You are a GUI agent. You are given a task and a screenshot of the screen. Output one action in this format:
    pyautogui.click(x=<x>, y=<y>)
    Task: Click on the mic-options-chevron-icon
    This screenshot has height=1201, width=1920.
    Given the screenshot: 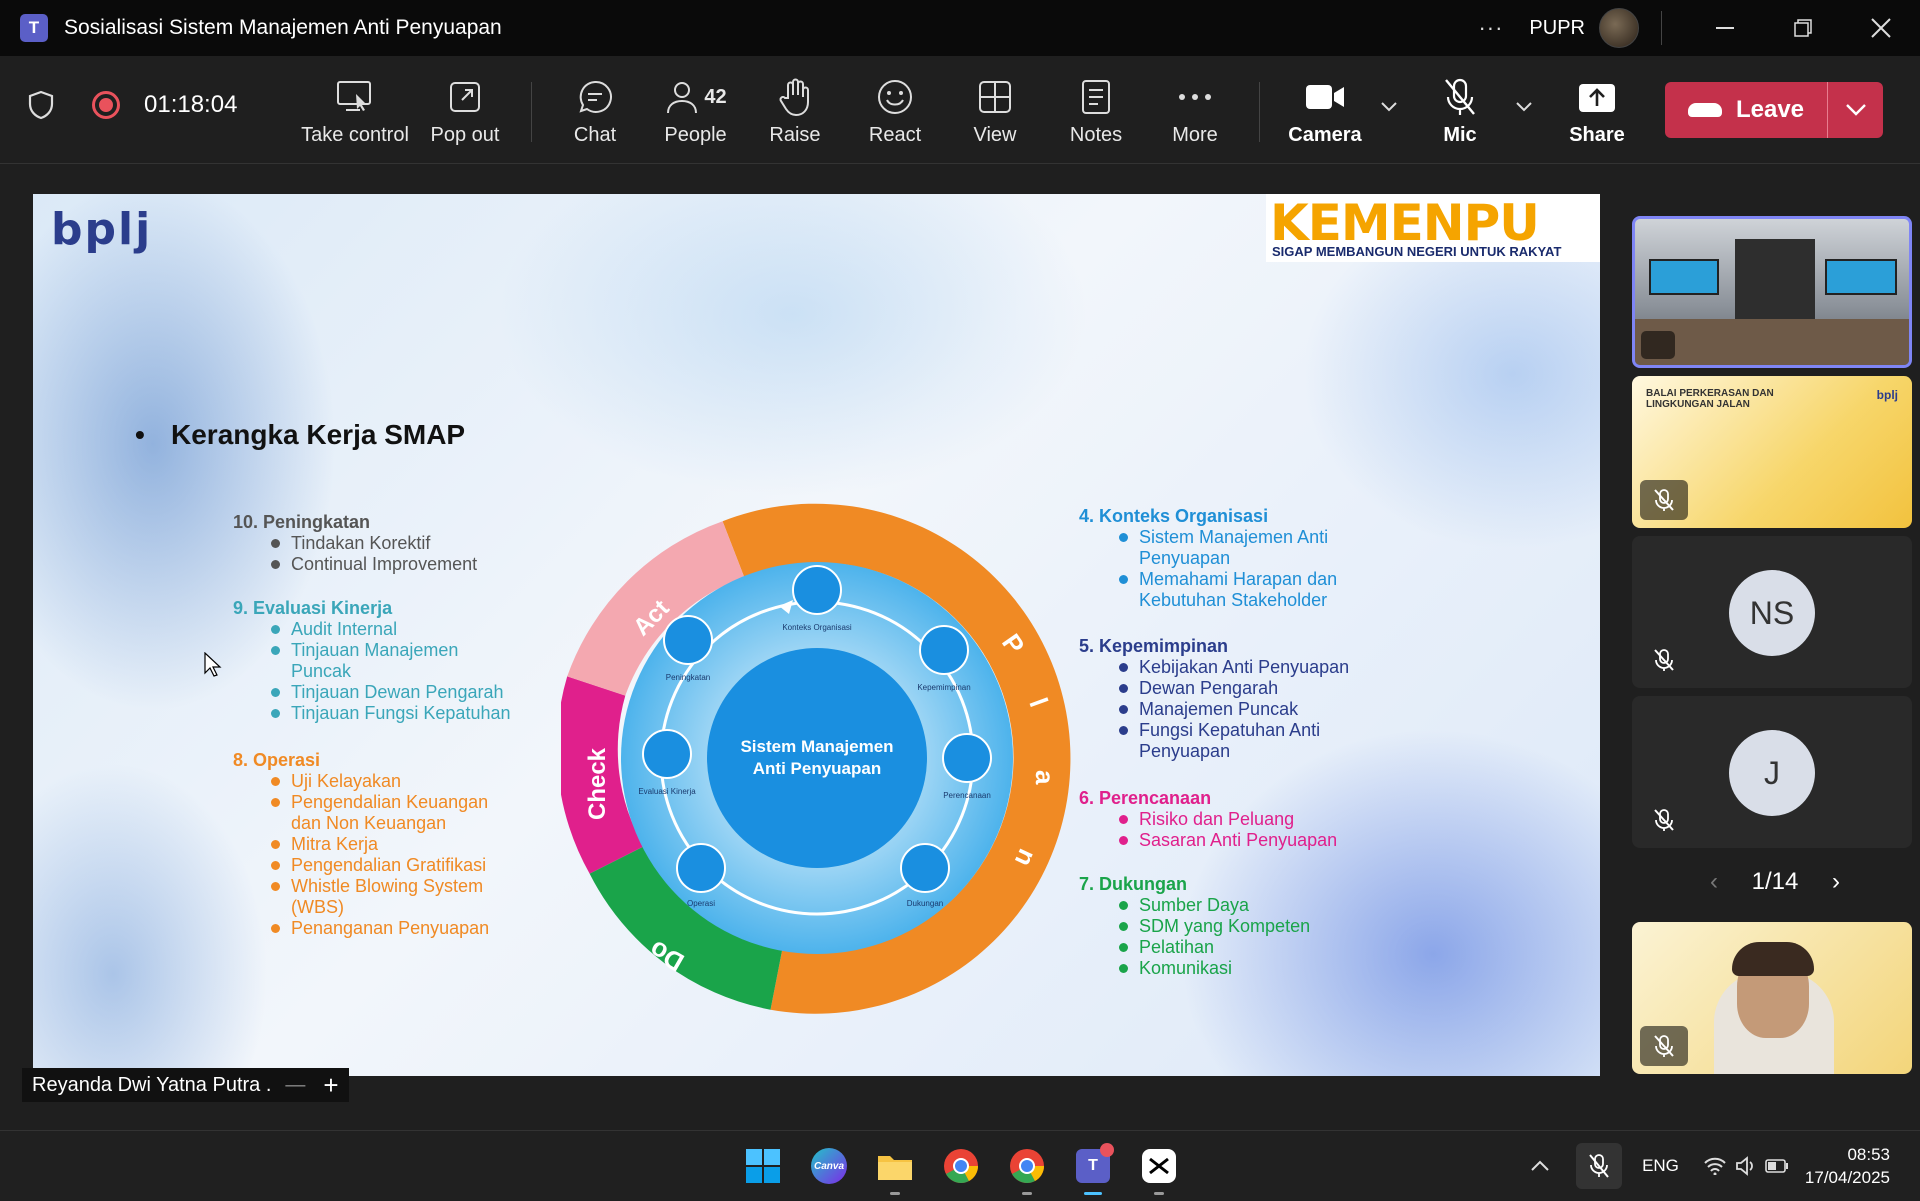 What is the action you would take?
    pyautogui.click(x=1524, y=109)
    